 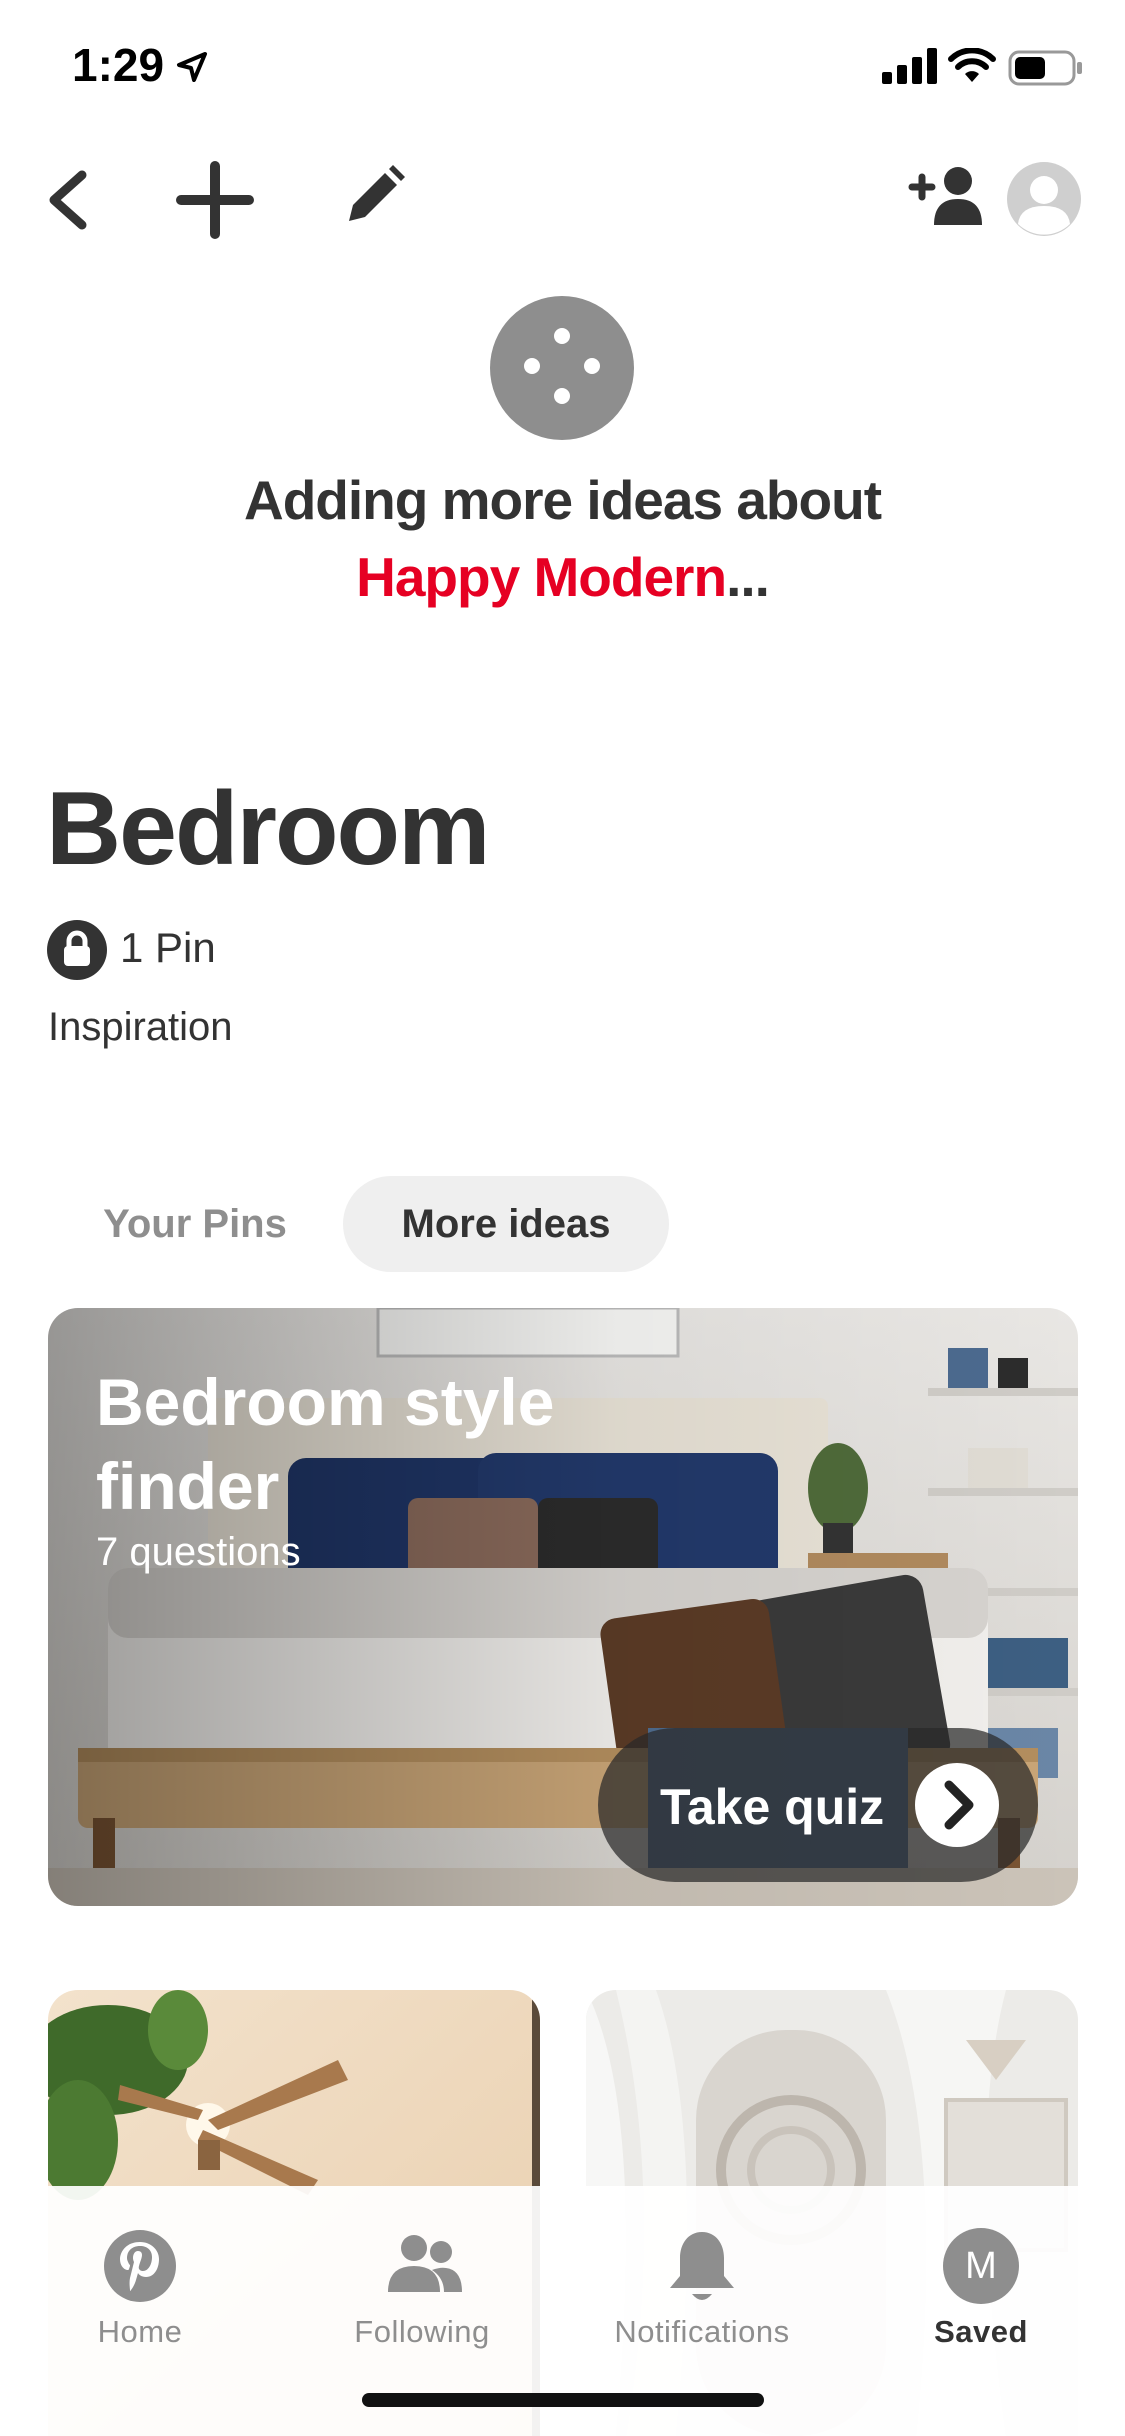 What do you see at coordinates (325, 1444) in the screenshot?
I see `quiz-title: Bedroom style finder` at bounding box center [325, 1444].